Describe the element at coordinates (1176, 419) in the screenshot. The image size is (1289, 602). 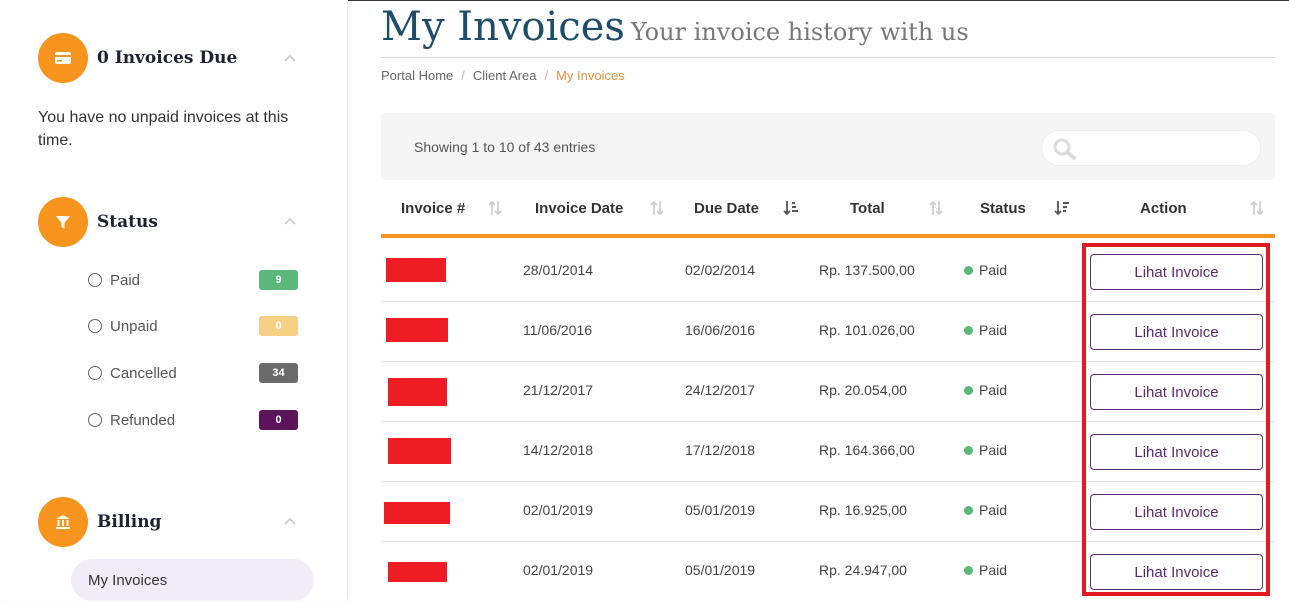
I see `action-column-highlight` at that location.